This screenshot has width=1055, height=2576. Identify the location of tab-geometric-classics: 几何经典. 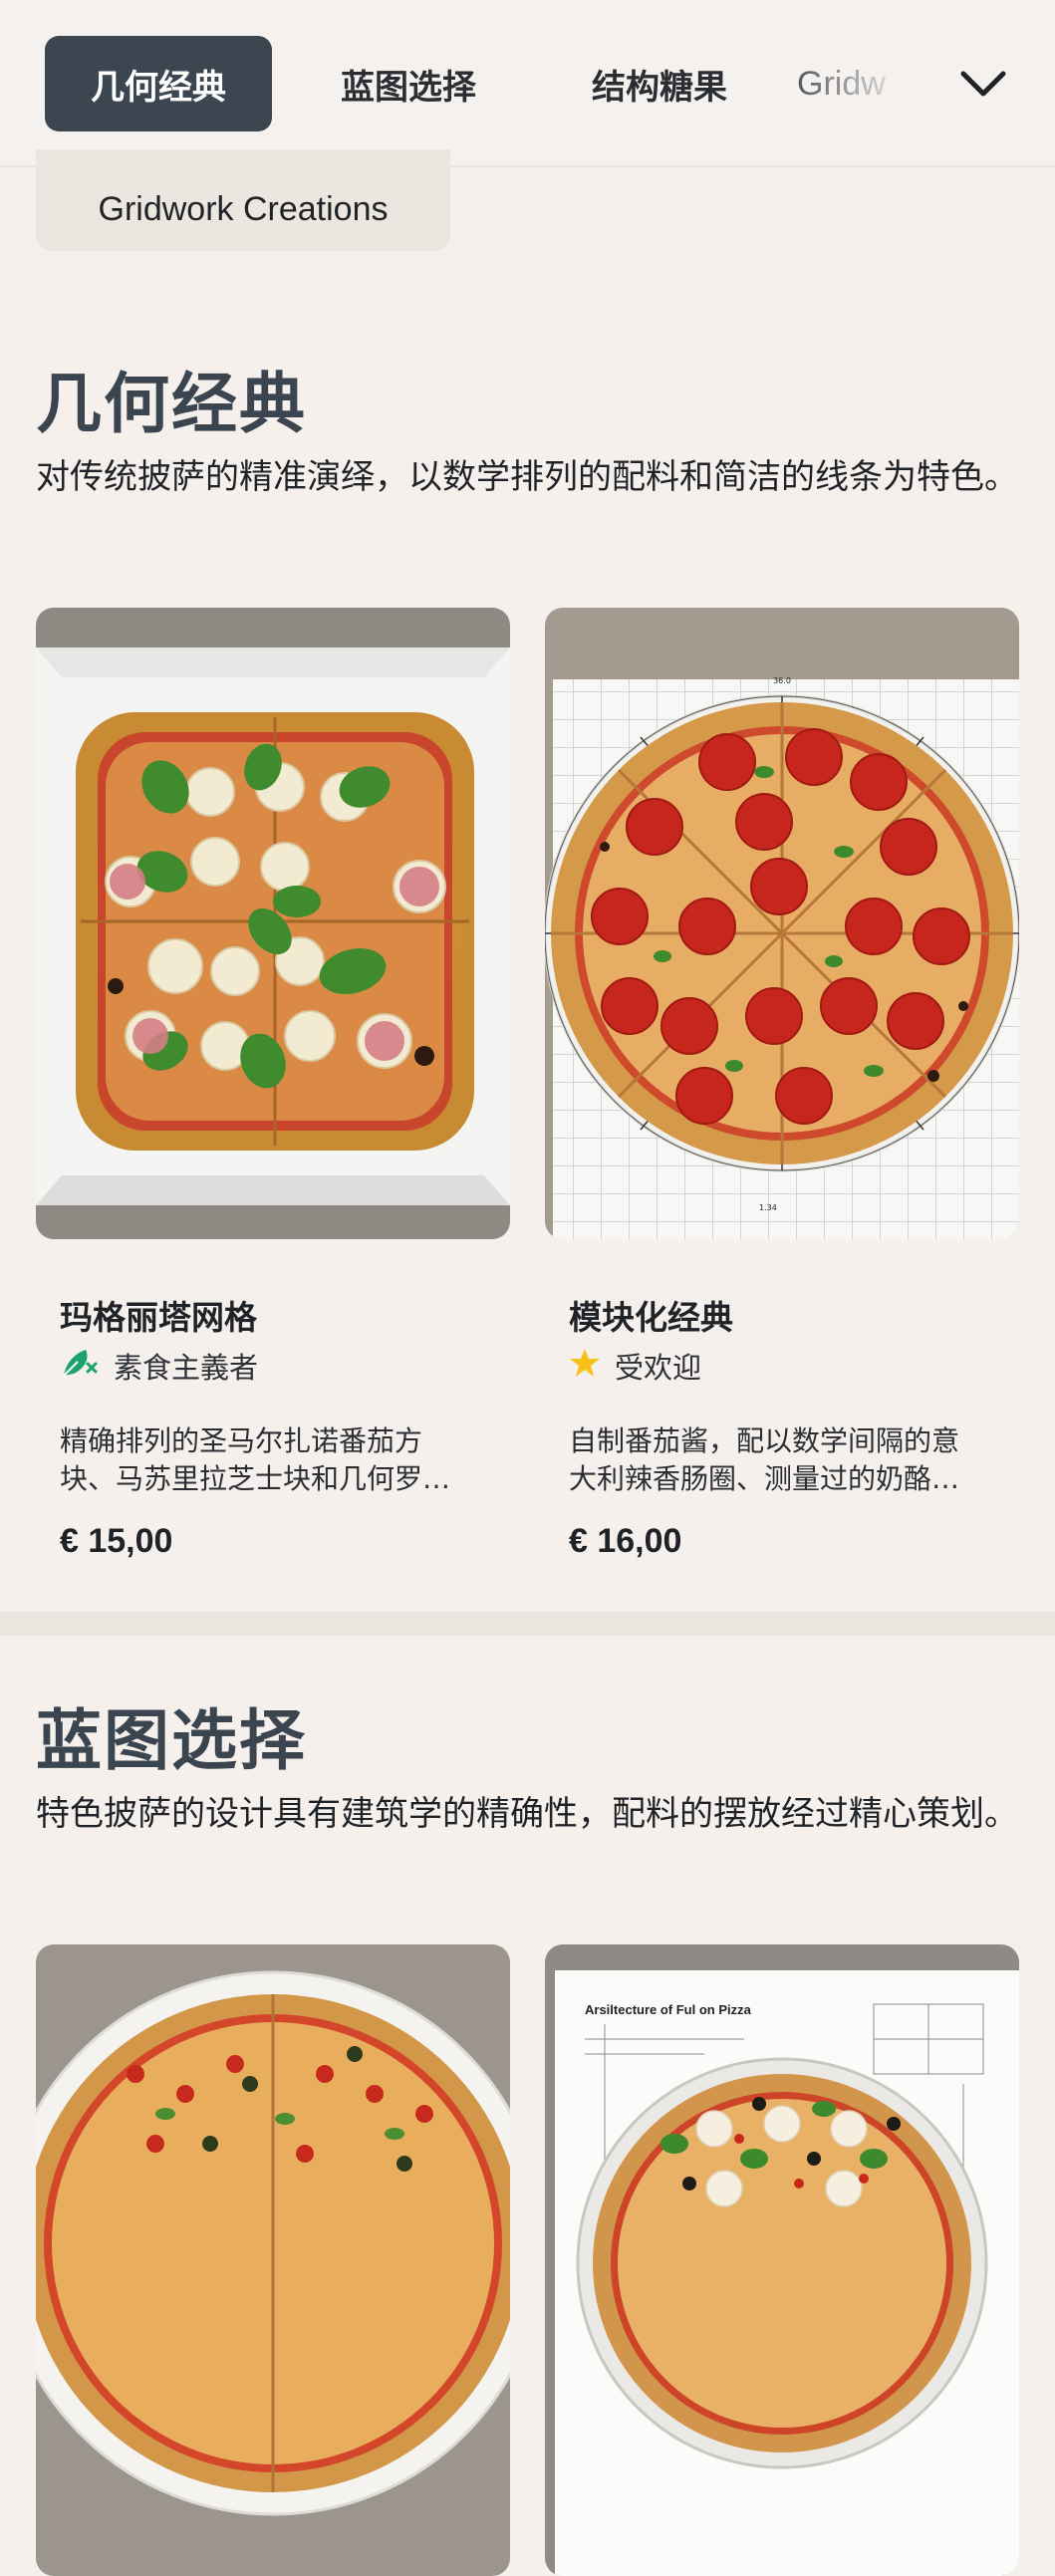
(158, 83).